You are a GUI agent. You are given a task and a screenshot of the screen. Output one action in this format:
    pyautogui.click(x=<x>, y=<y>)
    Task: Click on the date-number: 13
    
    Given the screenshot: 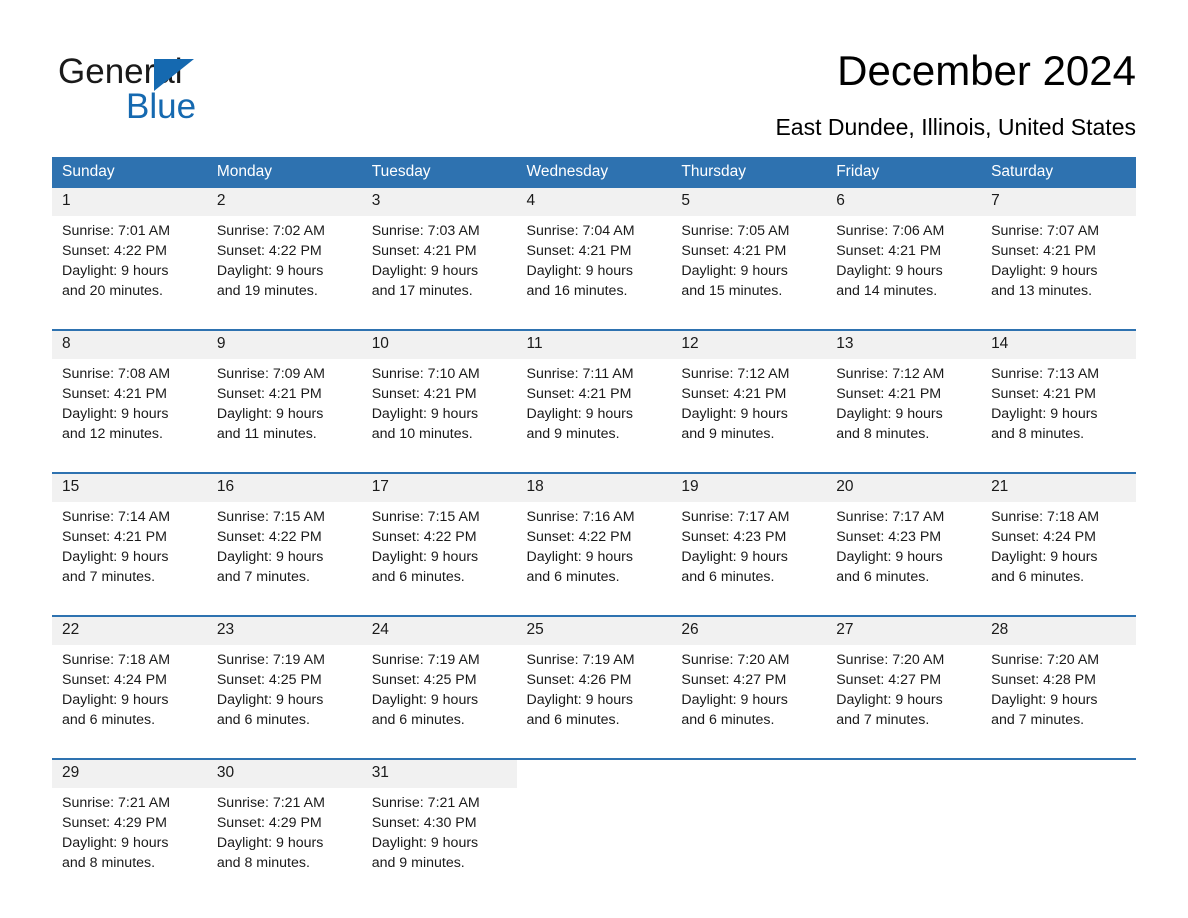 What is the action you would take?
    pyautogui.click(x=904, y=344)
    